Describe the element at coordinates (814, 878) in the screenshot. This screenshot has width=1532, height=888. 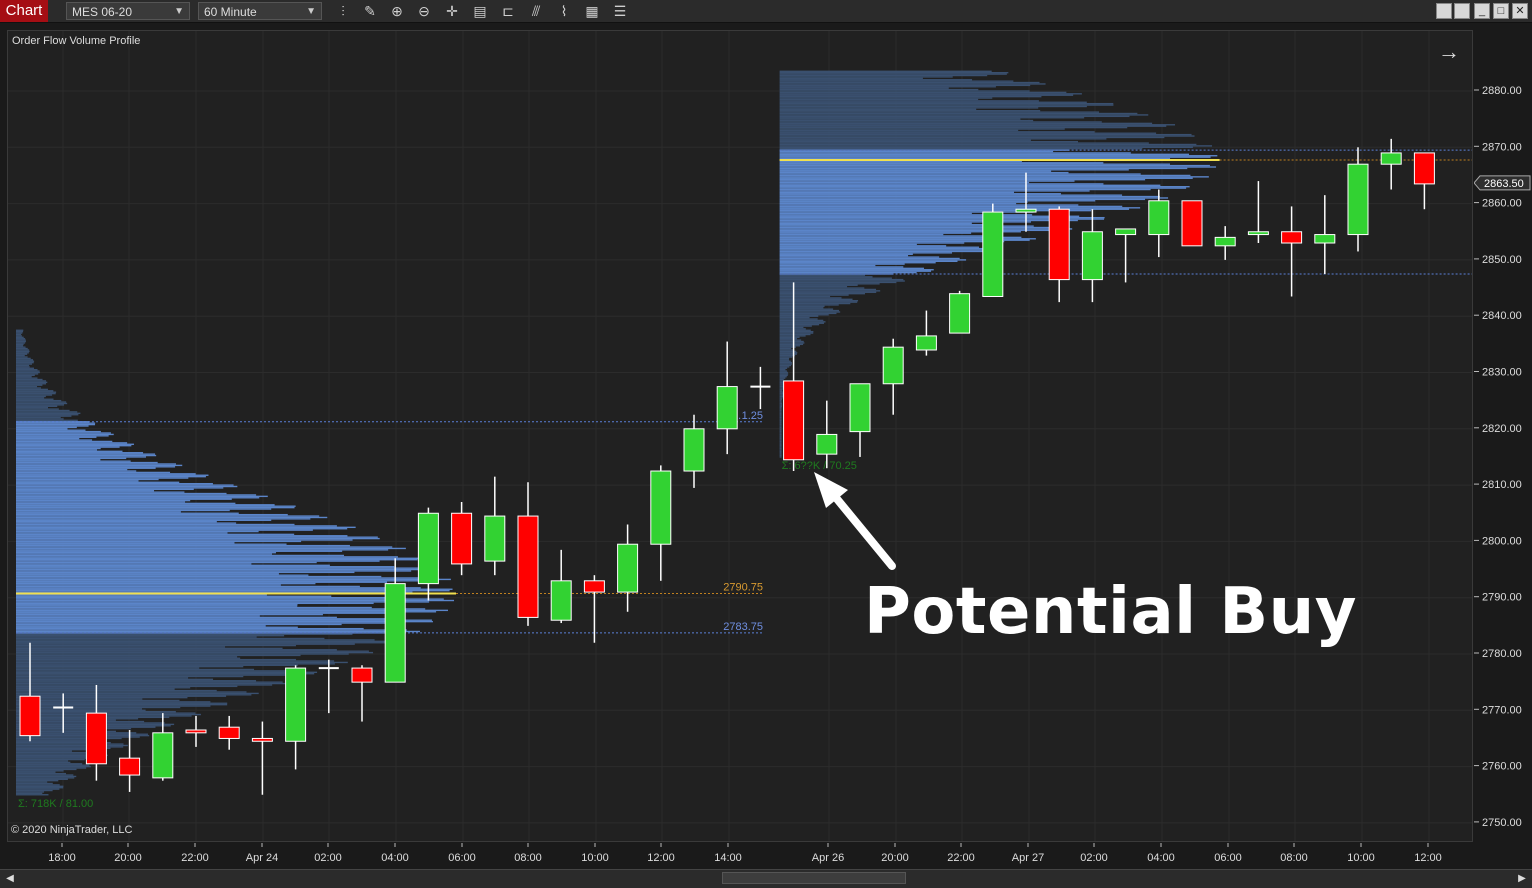
I see `scroll-thumb` at that location.